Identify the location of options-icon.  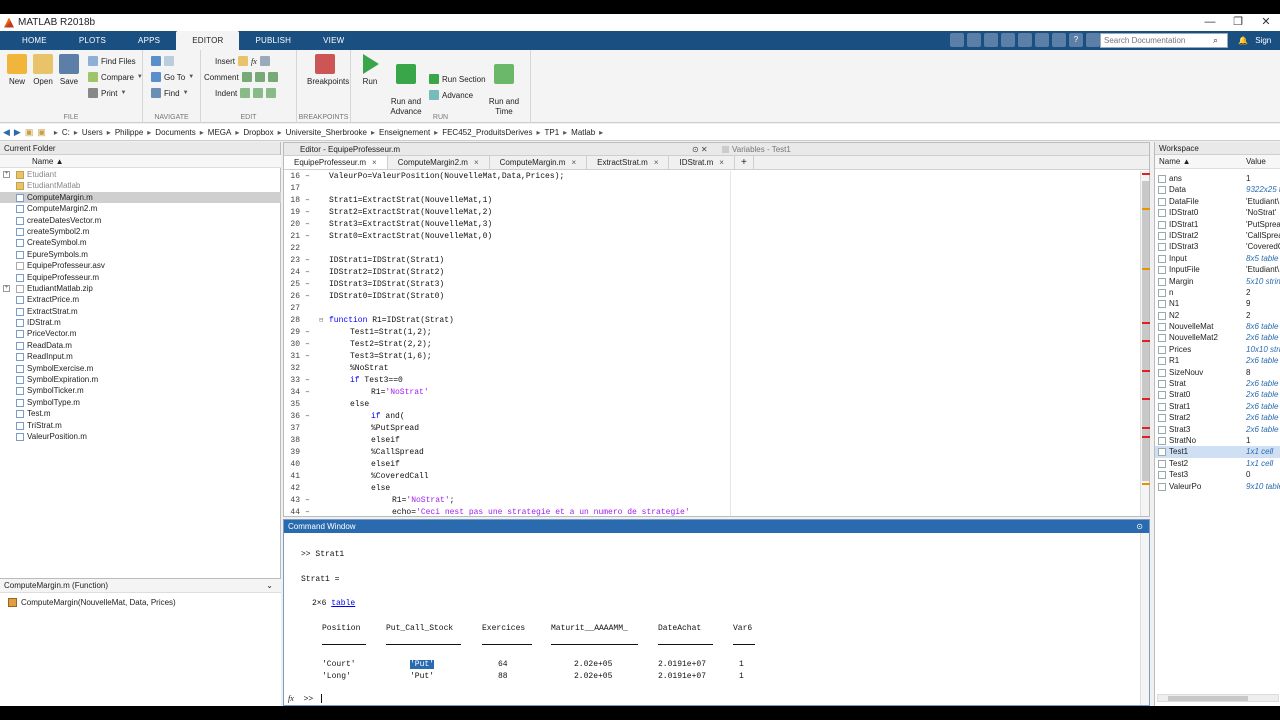
(1093, 40).